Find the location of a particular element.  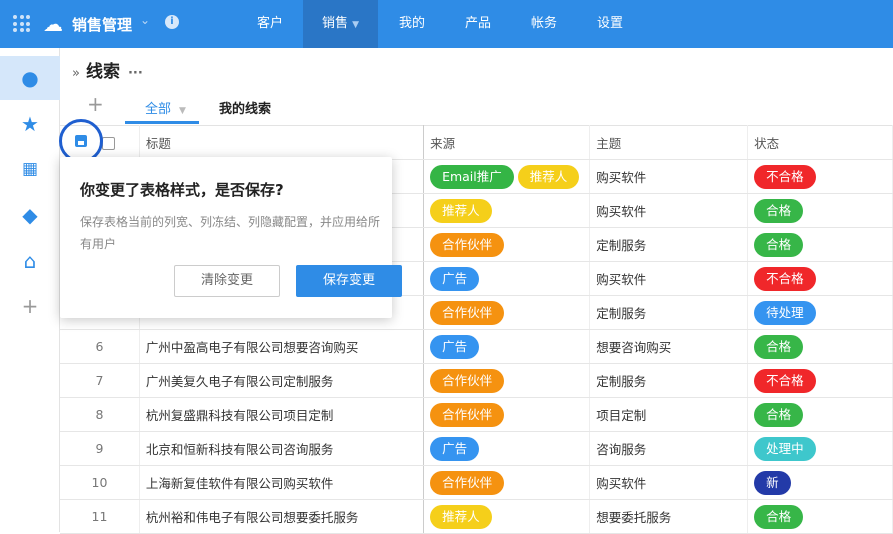

source-cell: Email推广 推荐人 is located at coordinates (507, 176).